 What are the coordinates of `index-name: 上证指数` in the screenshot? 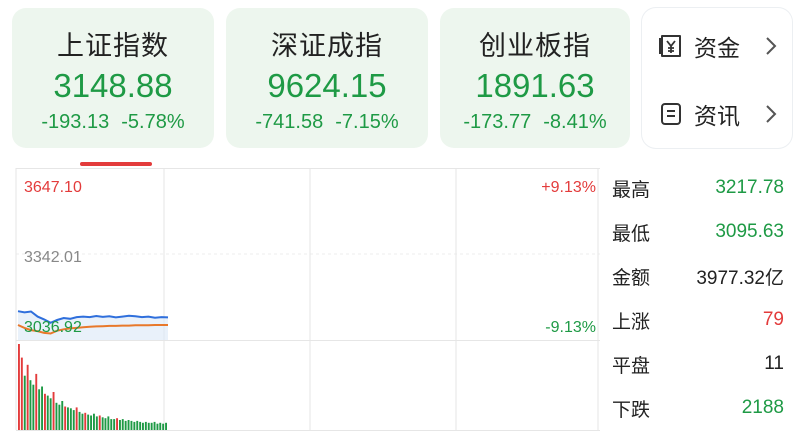 It's located at (113, 46).